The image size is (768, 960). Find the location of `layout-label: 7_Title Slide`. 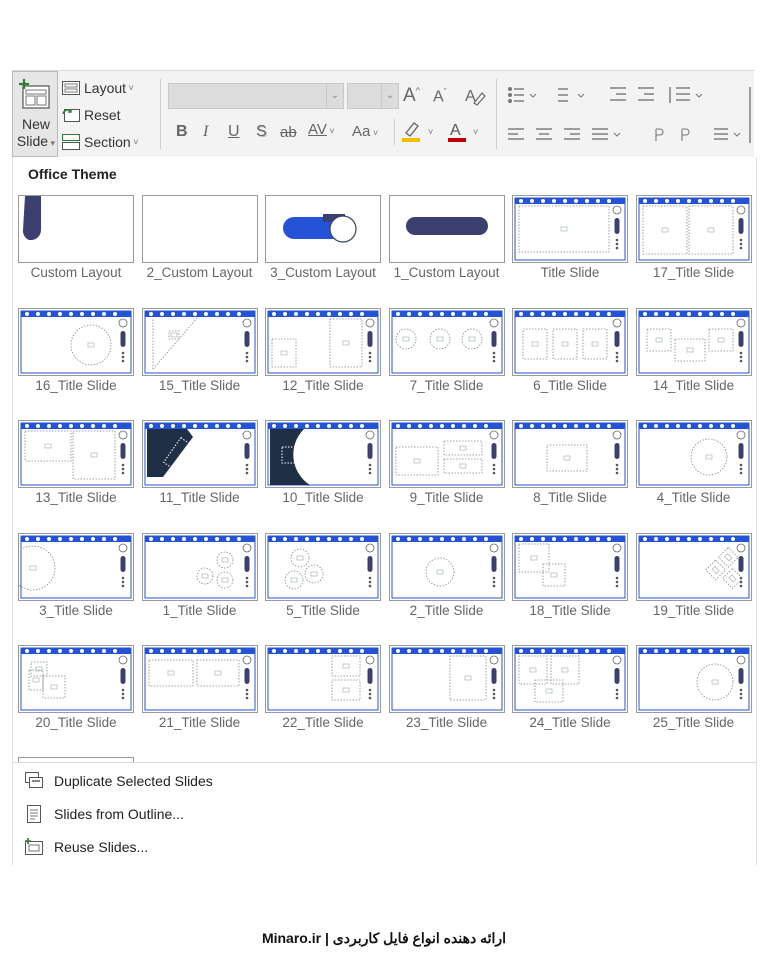

layout-label: 7_Title Slide is located at coordinates (446, 385).